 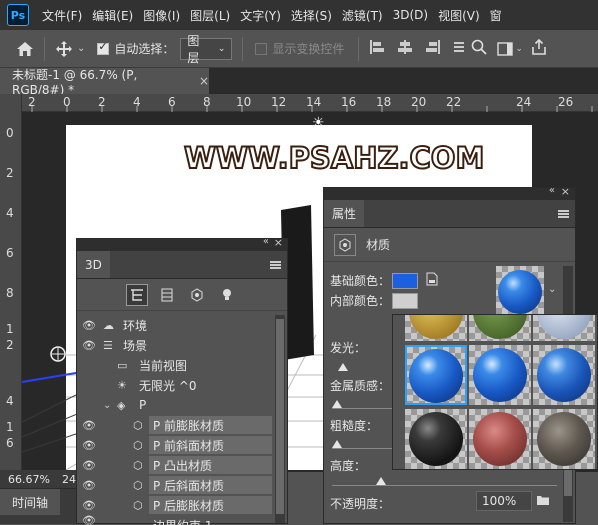 What do you see at coordinates (62, 15) in the screenshot?
I see `menu-file: 文件(F)` at bounding box center [62, 15].